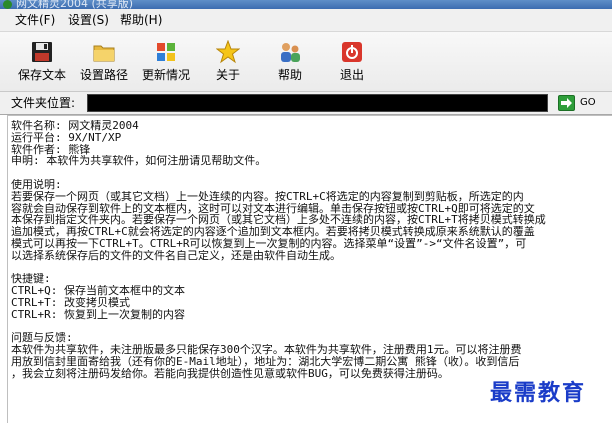  What do you see at coordinates (166, 52) in the screenshot?
I see `windows-logo-icon` at bounding box center [166, 52].